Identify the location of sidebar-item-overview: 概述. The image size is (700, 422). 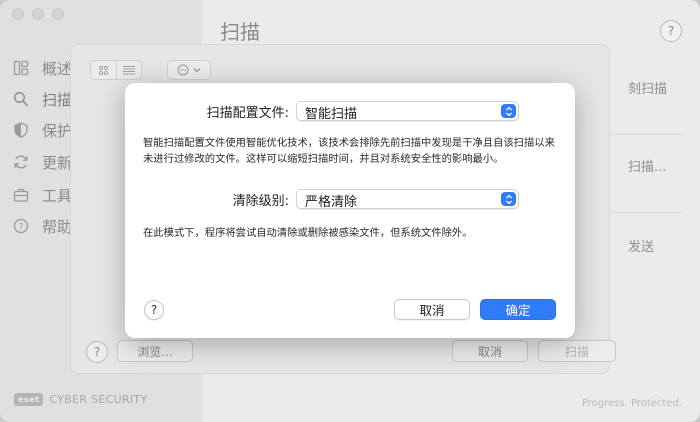
(42, 68).